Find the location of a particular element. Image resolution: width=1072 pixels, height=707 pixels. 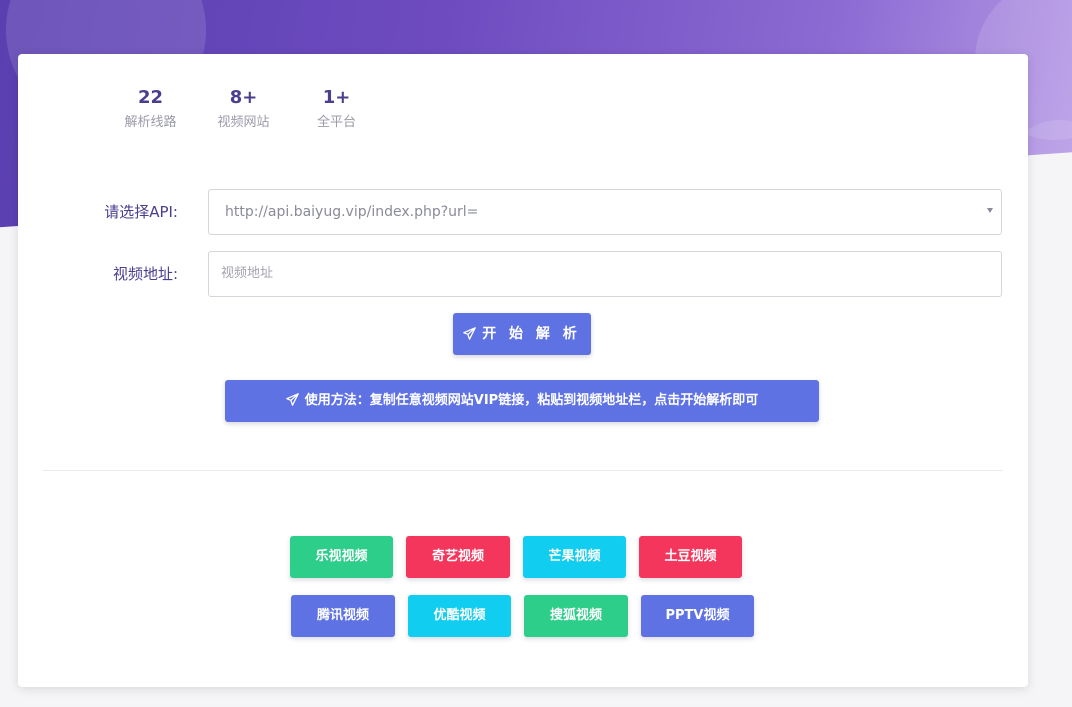

site-button-label: 腾讯视频 is located at coordinates (342, 615).